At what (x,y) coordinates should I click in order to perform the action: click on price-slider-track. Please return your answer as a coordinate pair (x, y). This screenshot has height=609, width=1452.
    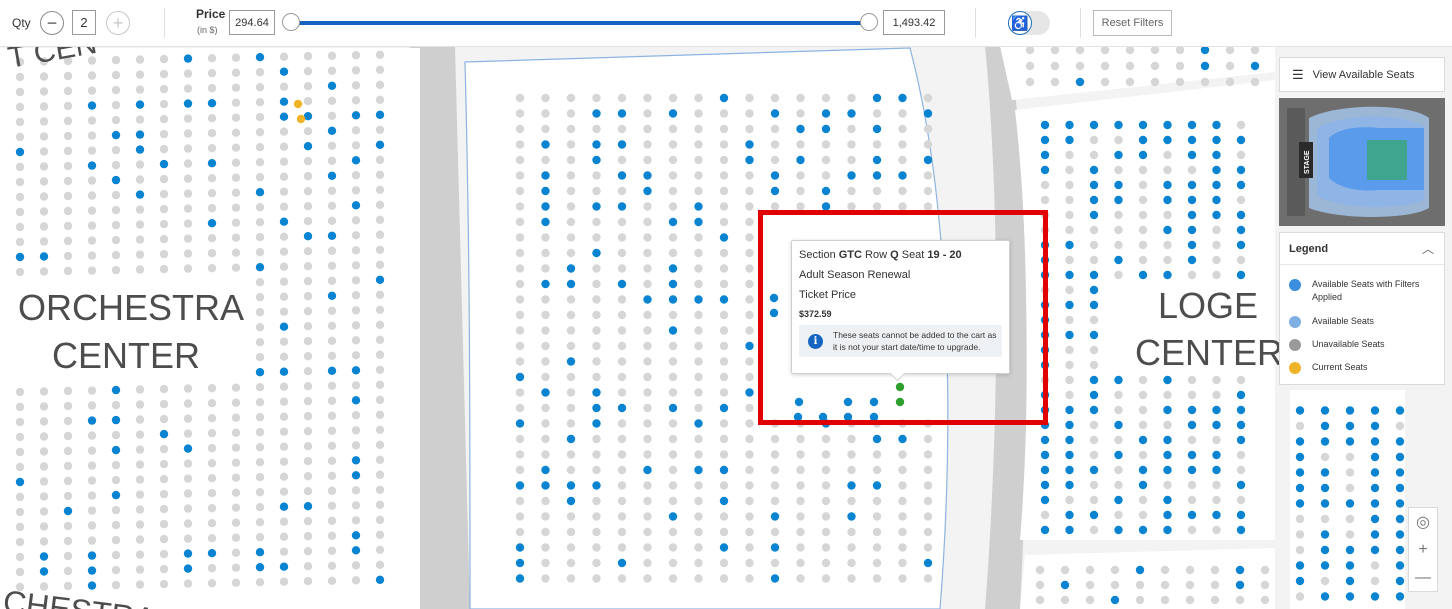
    Looking at the image, I should click on (579, 23).